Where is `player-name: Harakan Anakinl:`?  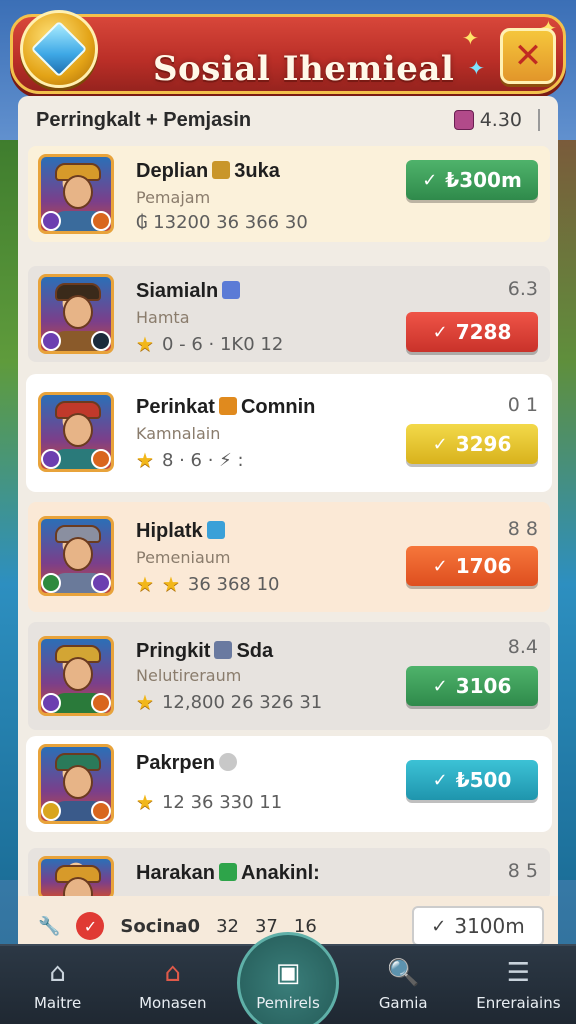
player-name: Harakan Anakinl: is located at coordinates (228, 873).